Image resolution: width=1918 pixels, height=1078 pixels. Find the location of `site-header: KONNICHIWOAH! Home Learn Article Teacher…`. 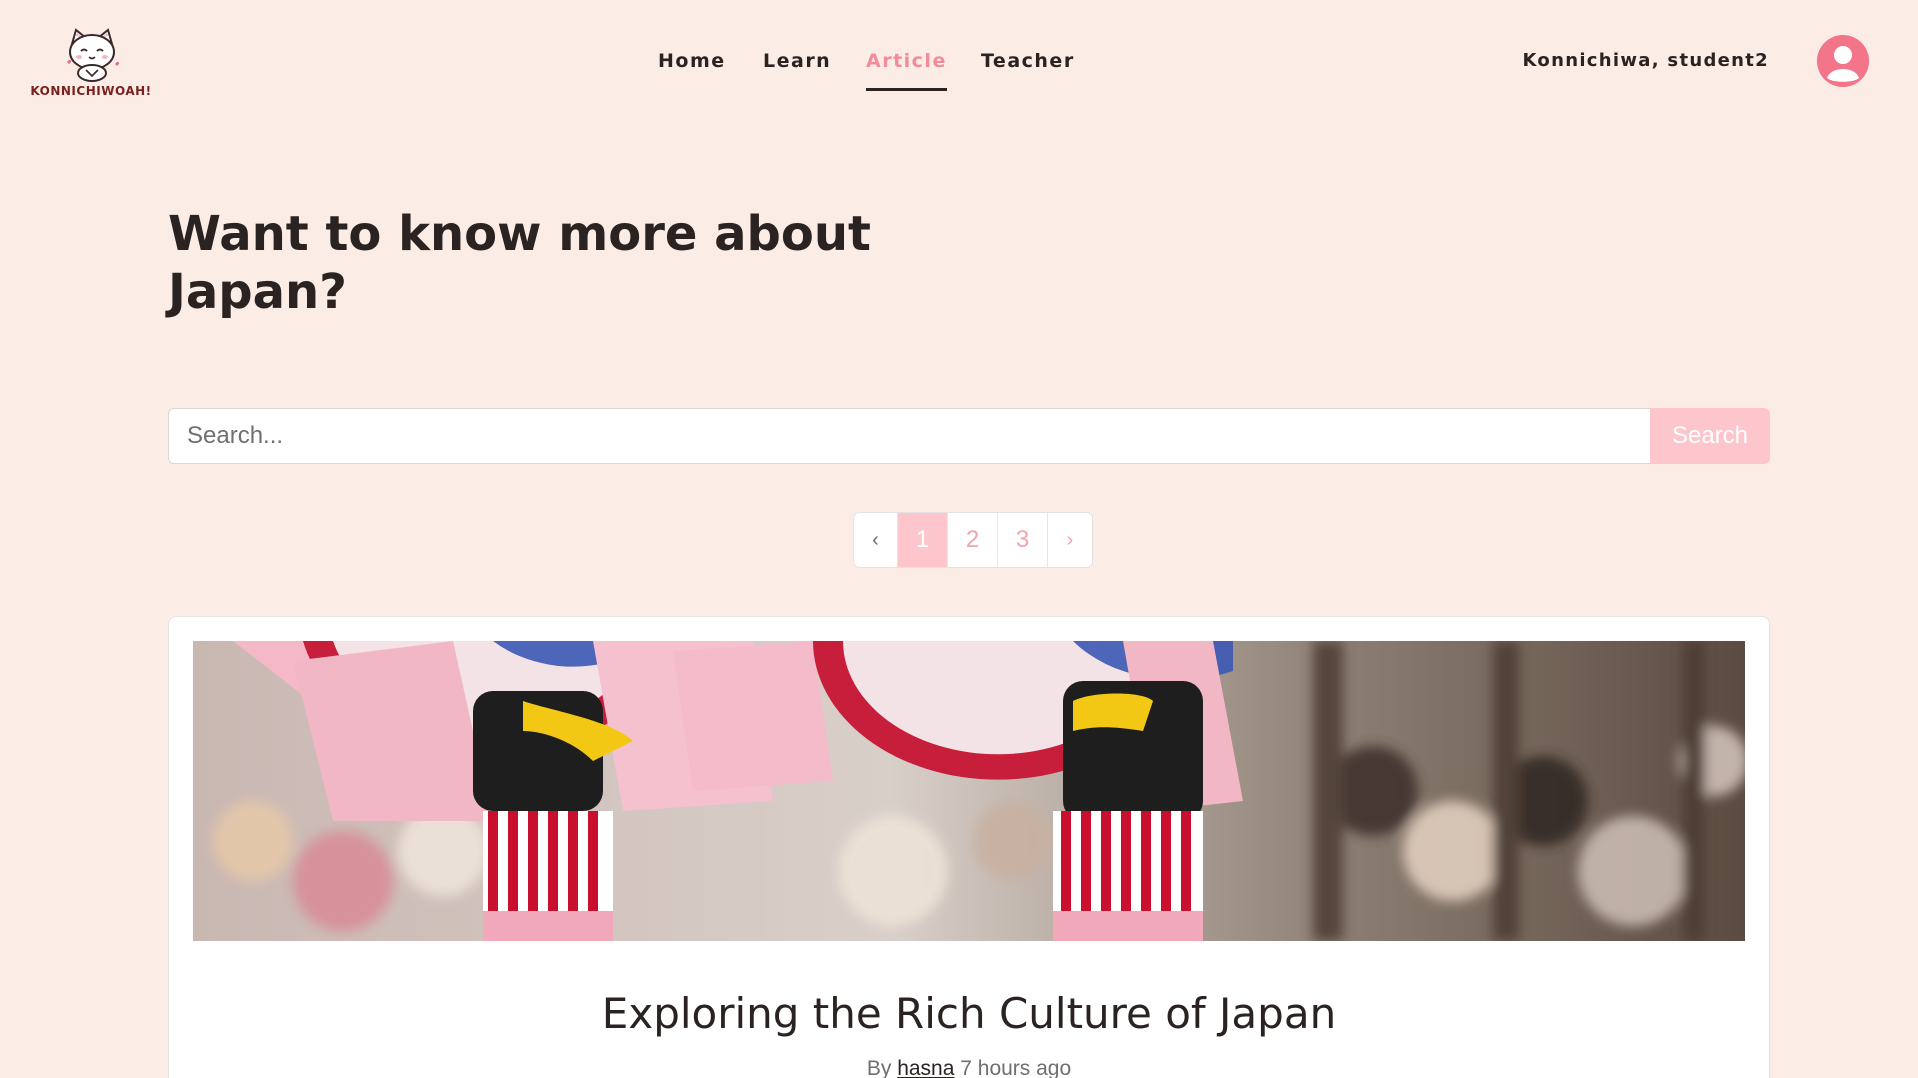

site-header: KONNICHIWOAH! Home Learn Article Teacher… is located at coordinates (959, 62).